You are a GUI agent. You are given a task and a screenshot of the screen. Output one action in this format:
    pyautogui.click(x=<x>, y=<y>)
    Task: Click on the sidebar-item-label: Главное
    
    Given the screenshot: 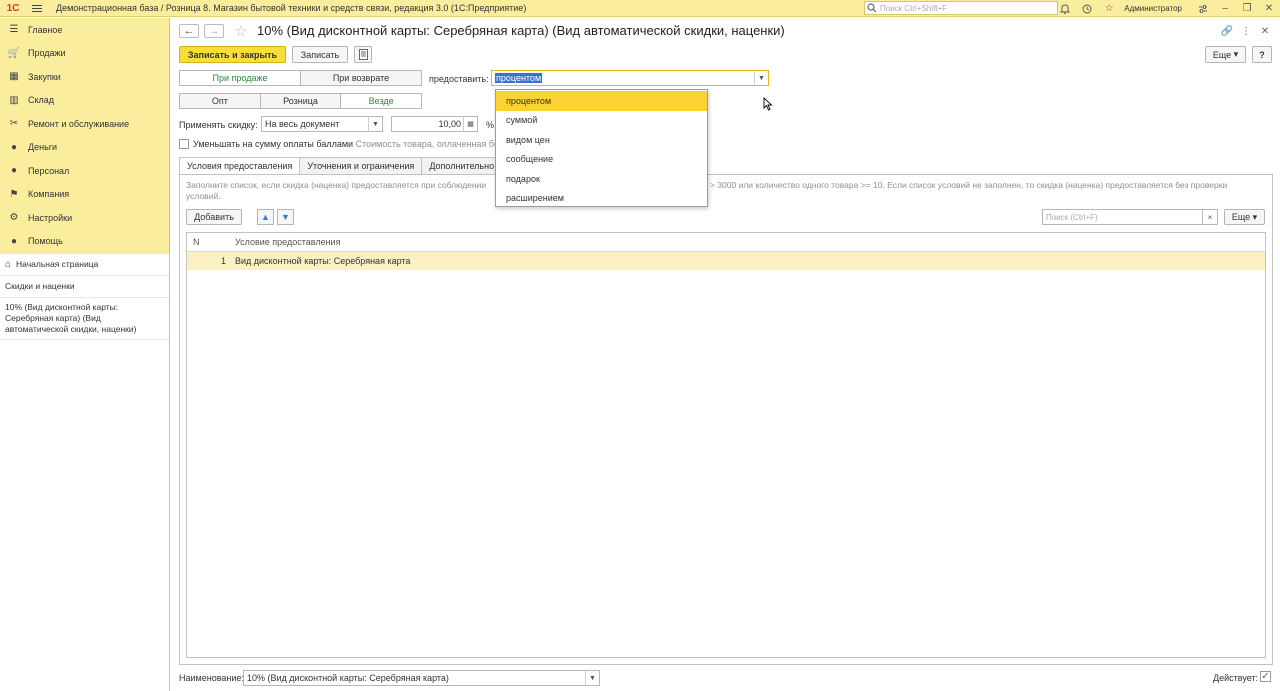 What is the action you would take?
    pyautogui.click(x=45, y=29)
    